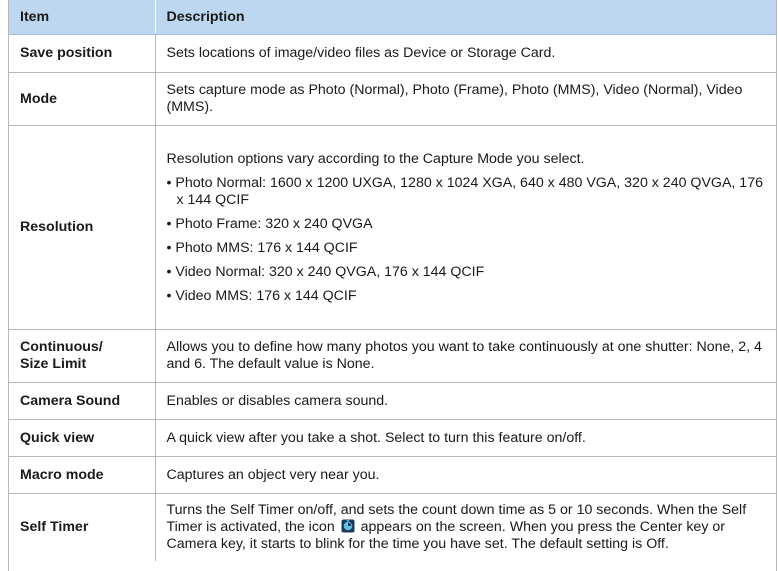 The height and width of the screenshot is (571, 778). What do you see at coordinates (465, 401) in the screenshot?
I see `description-cell: Enables or disables camera sound.` at bounding box center [465, 401].